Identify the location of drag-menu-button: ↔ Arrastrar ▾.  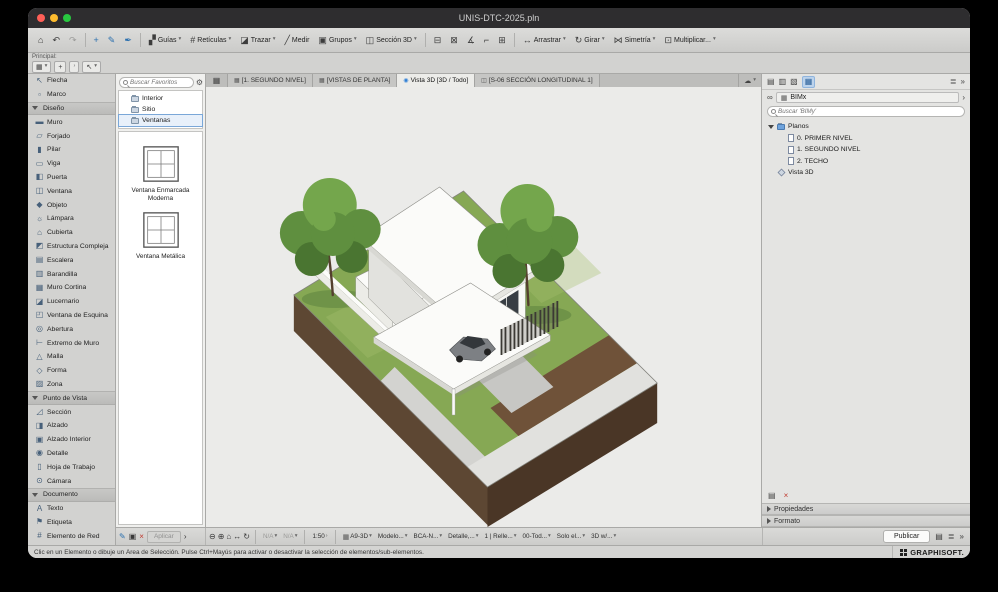
(544, 40).